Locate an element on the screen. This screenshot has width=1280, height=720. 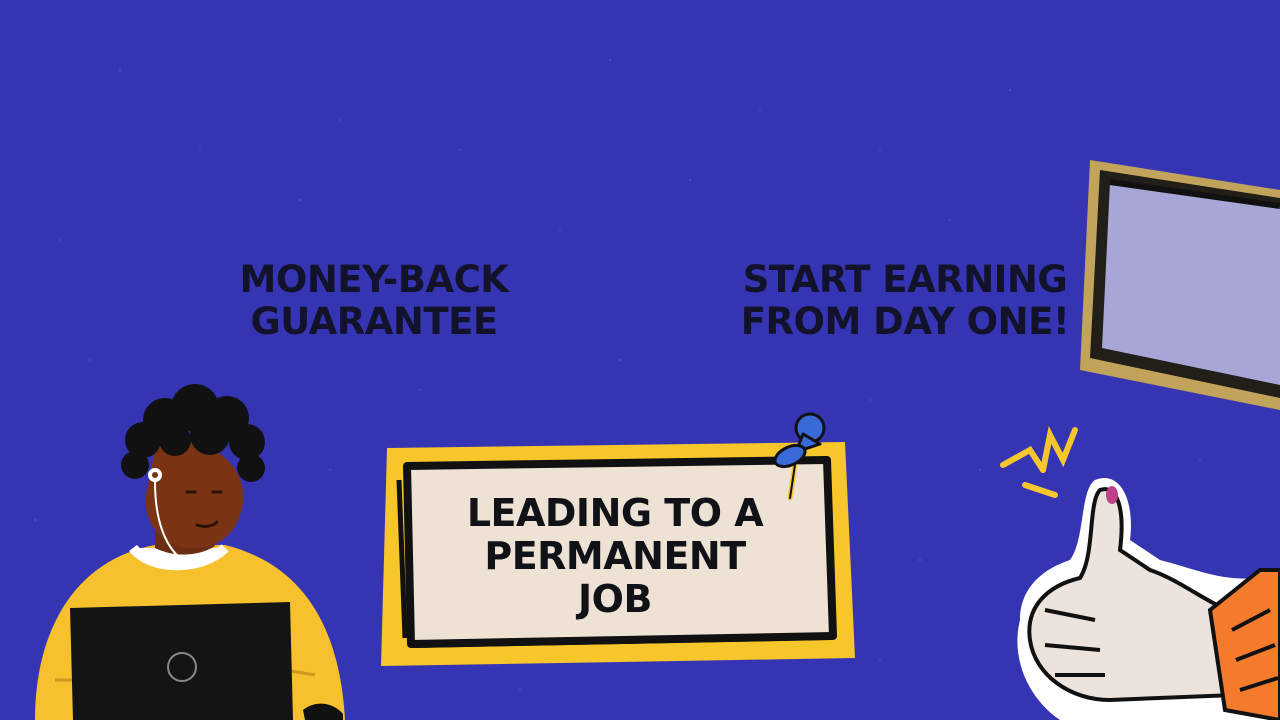
thumbs-up-hand-illustration is located at coordinates (1148, 599).